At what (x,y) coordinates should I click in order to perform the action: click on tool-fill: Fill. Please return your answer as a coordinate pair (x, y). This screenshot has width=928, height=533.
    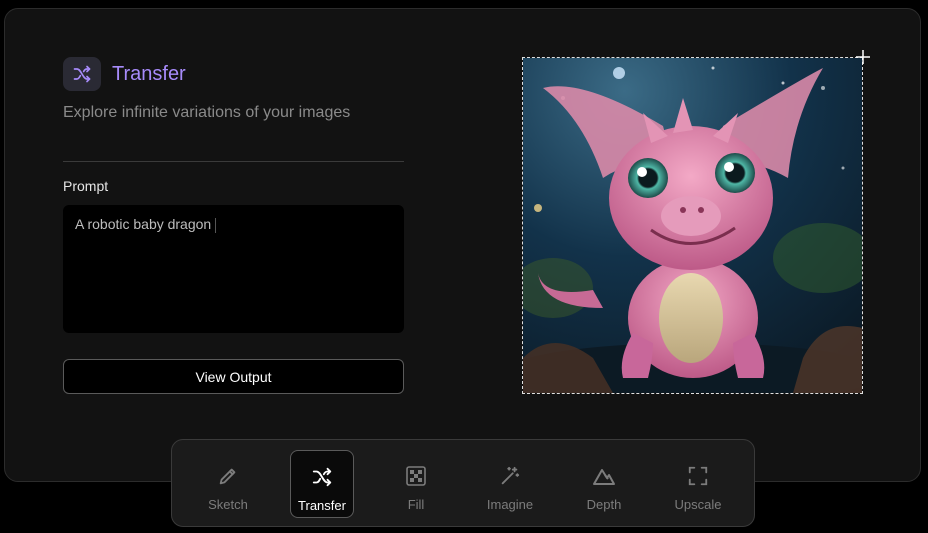
    Looking at the image, I should click on (416, 484).